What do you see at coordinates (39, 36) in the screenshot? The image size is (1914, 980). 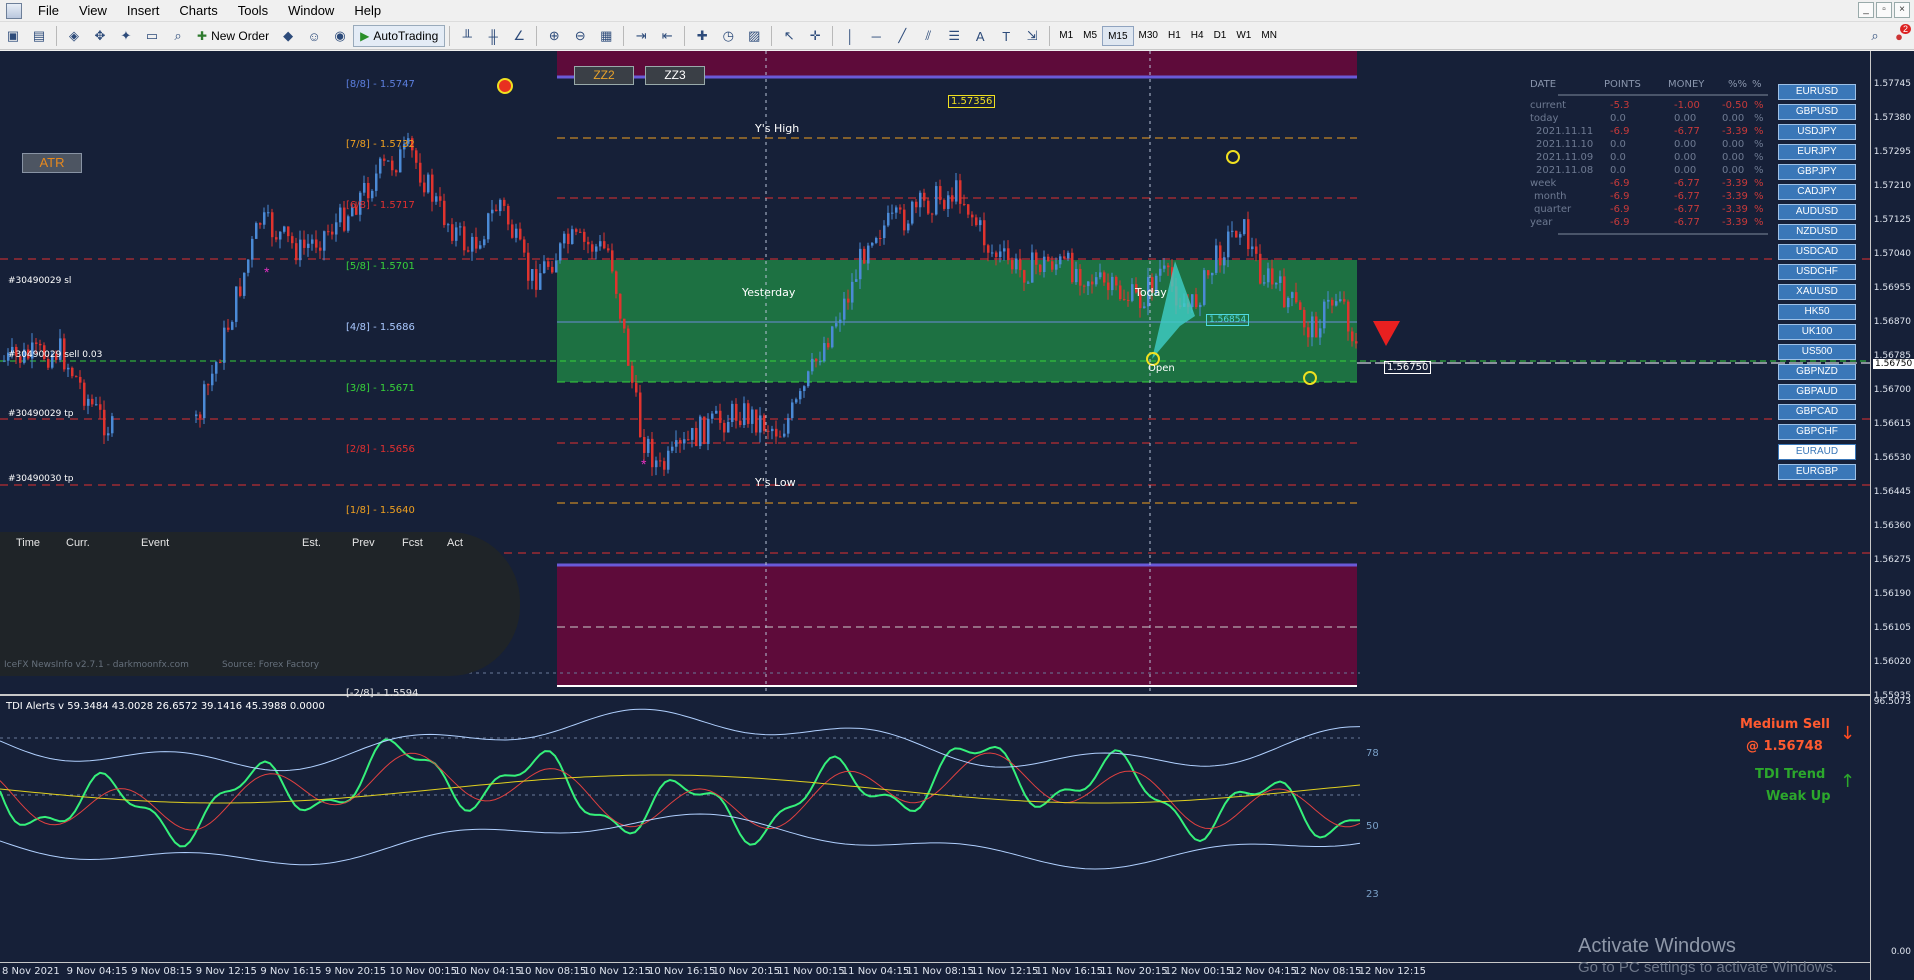 I see `profiles-icon: ▤` at bounding box center [39, 36].